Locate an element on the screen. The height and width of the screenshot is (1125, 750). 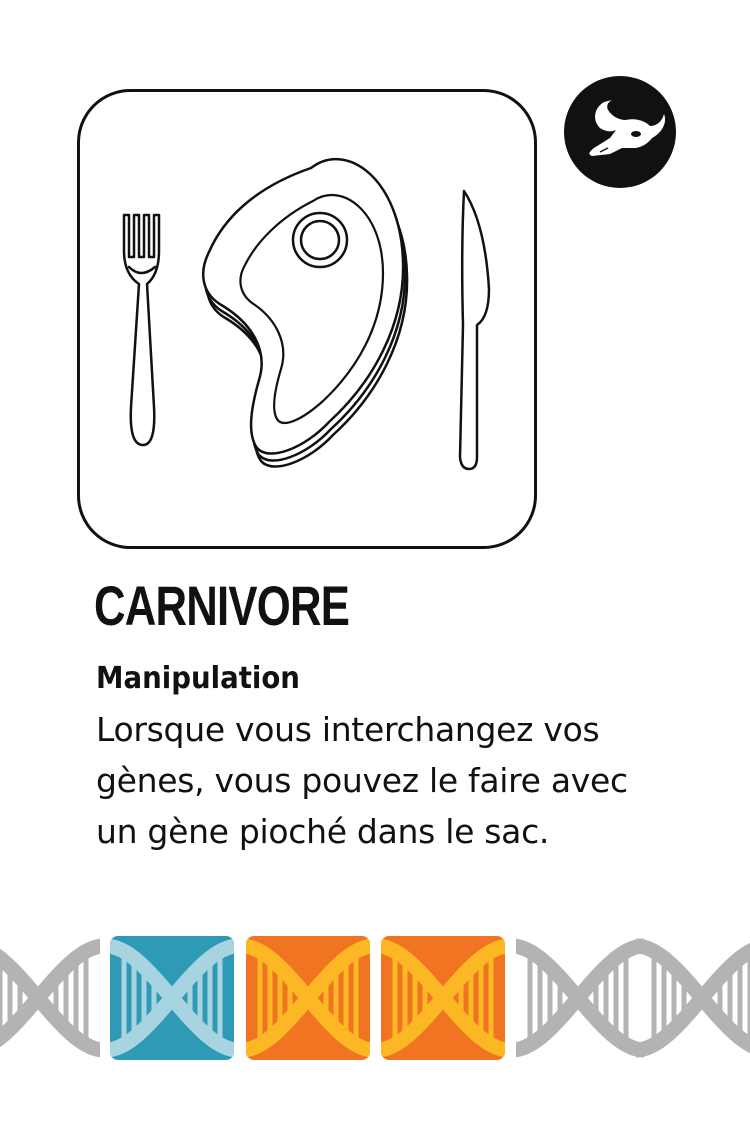
ability-type: Manipulation is located at coordinates (198, 678).